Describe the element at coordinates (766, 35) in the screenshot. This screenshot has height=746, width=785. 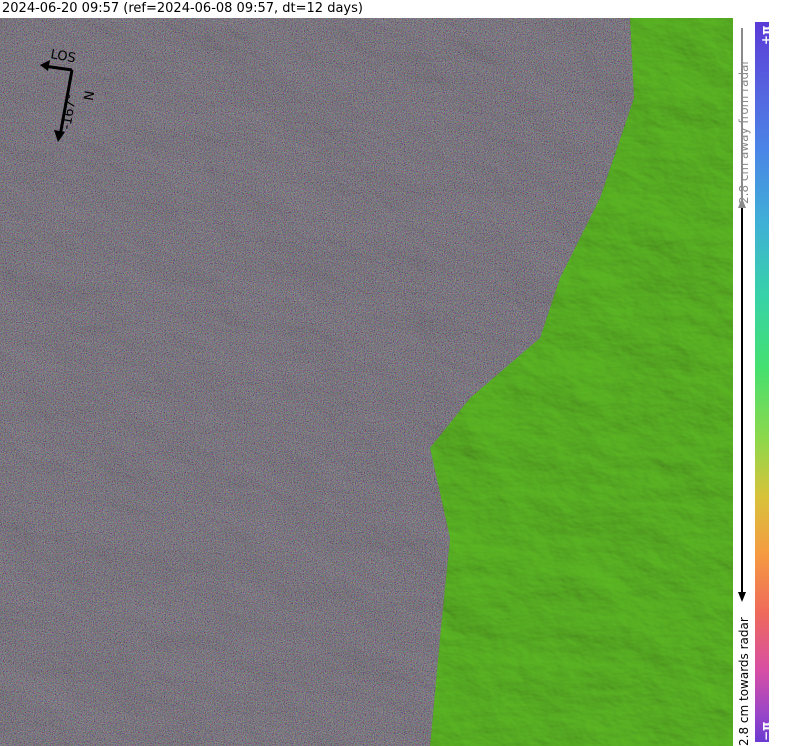
I see `colorbar-top-label: +π` at that location.